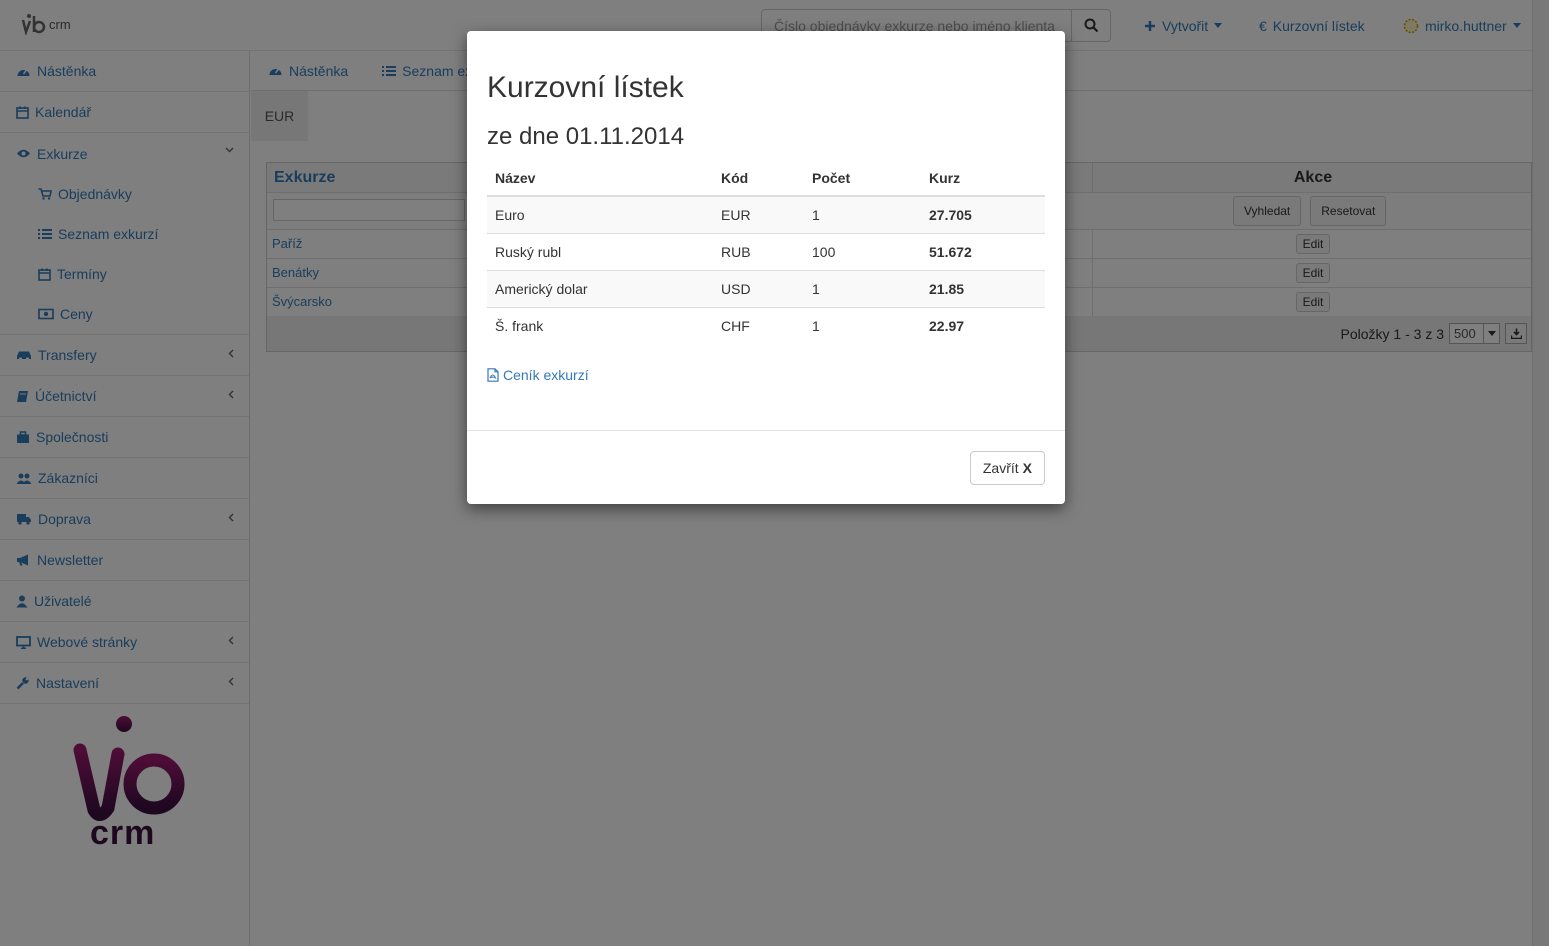 This screenshot has width=1549, height=946. I want to click on currency-code: USD, so click(758, 288).